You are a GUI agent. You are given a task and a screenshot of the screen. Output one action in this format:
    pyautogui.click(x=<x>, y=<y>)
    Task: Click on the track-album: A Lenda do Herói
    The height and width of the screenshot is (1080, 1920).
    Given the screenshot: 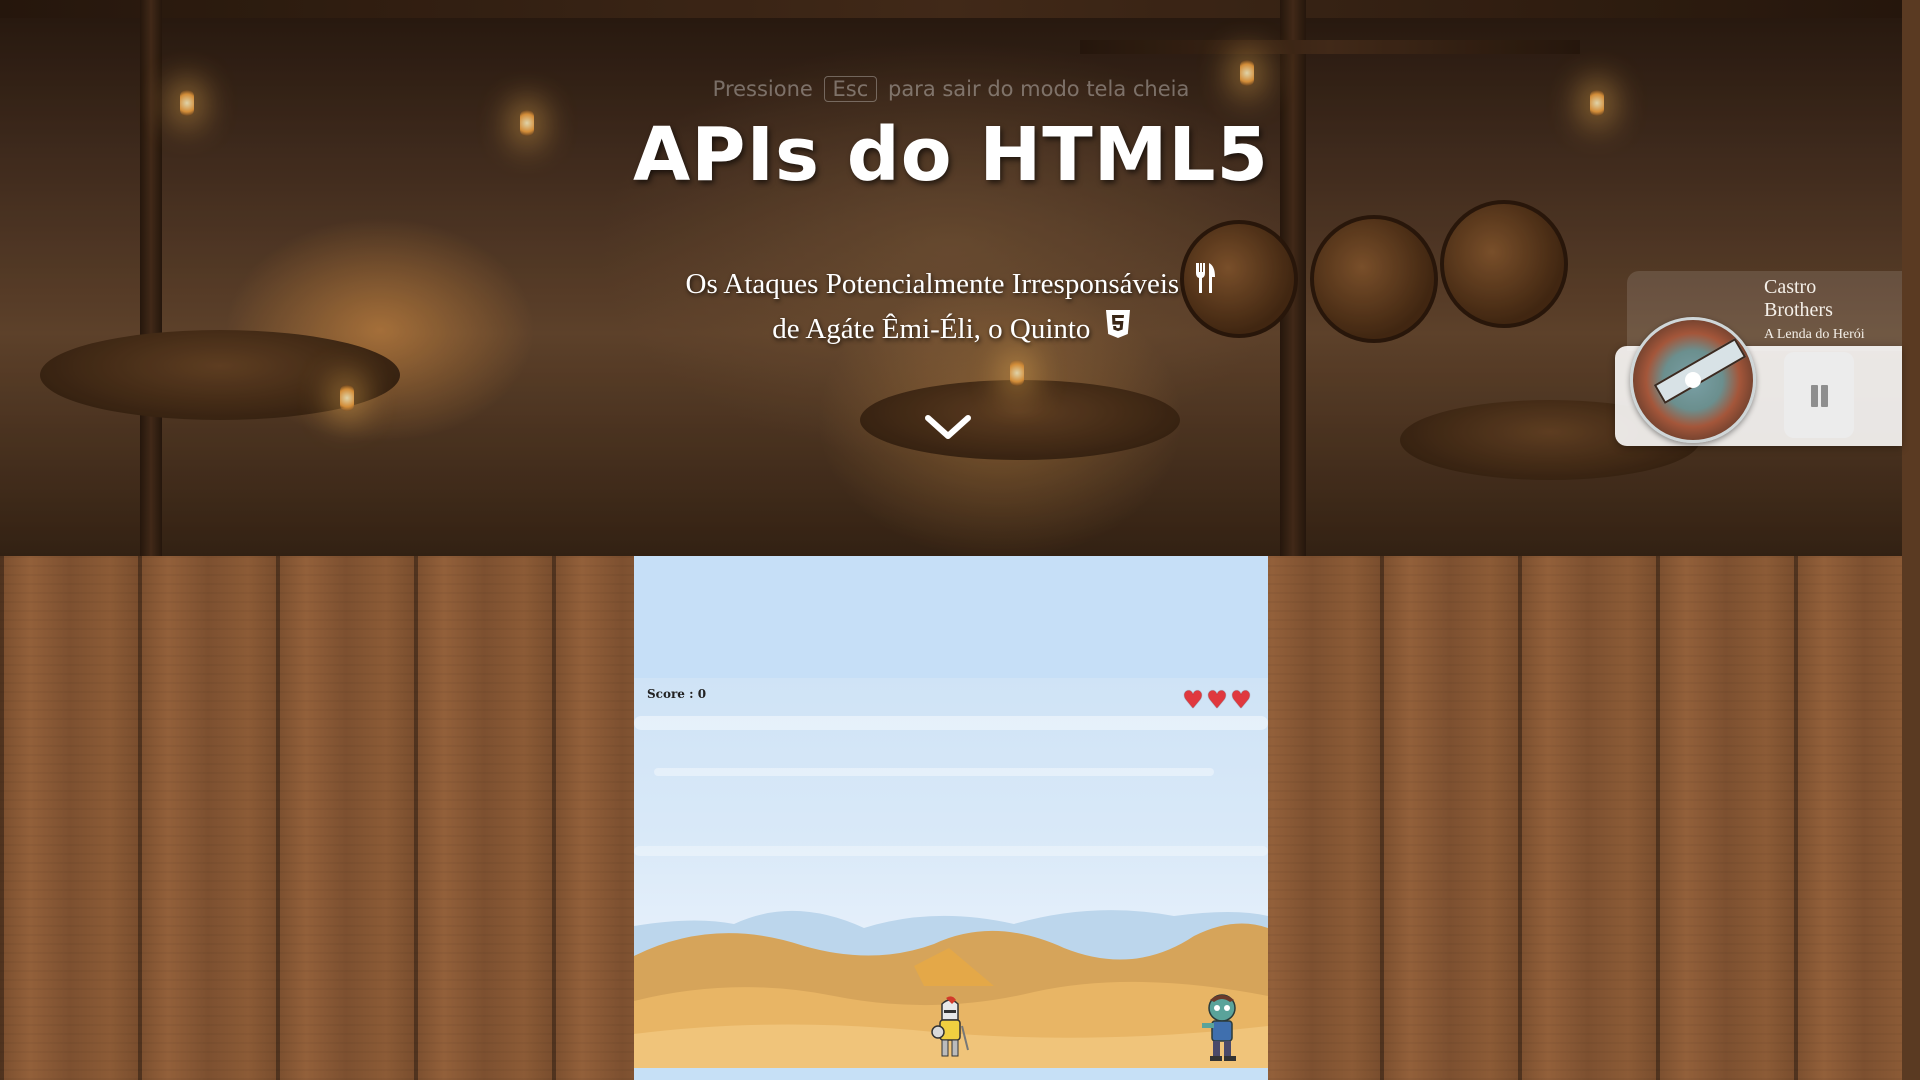 What is the action you would take?
    pyautogui.click(x=1814, y=334)
    